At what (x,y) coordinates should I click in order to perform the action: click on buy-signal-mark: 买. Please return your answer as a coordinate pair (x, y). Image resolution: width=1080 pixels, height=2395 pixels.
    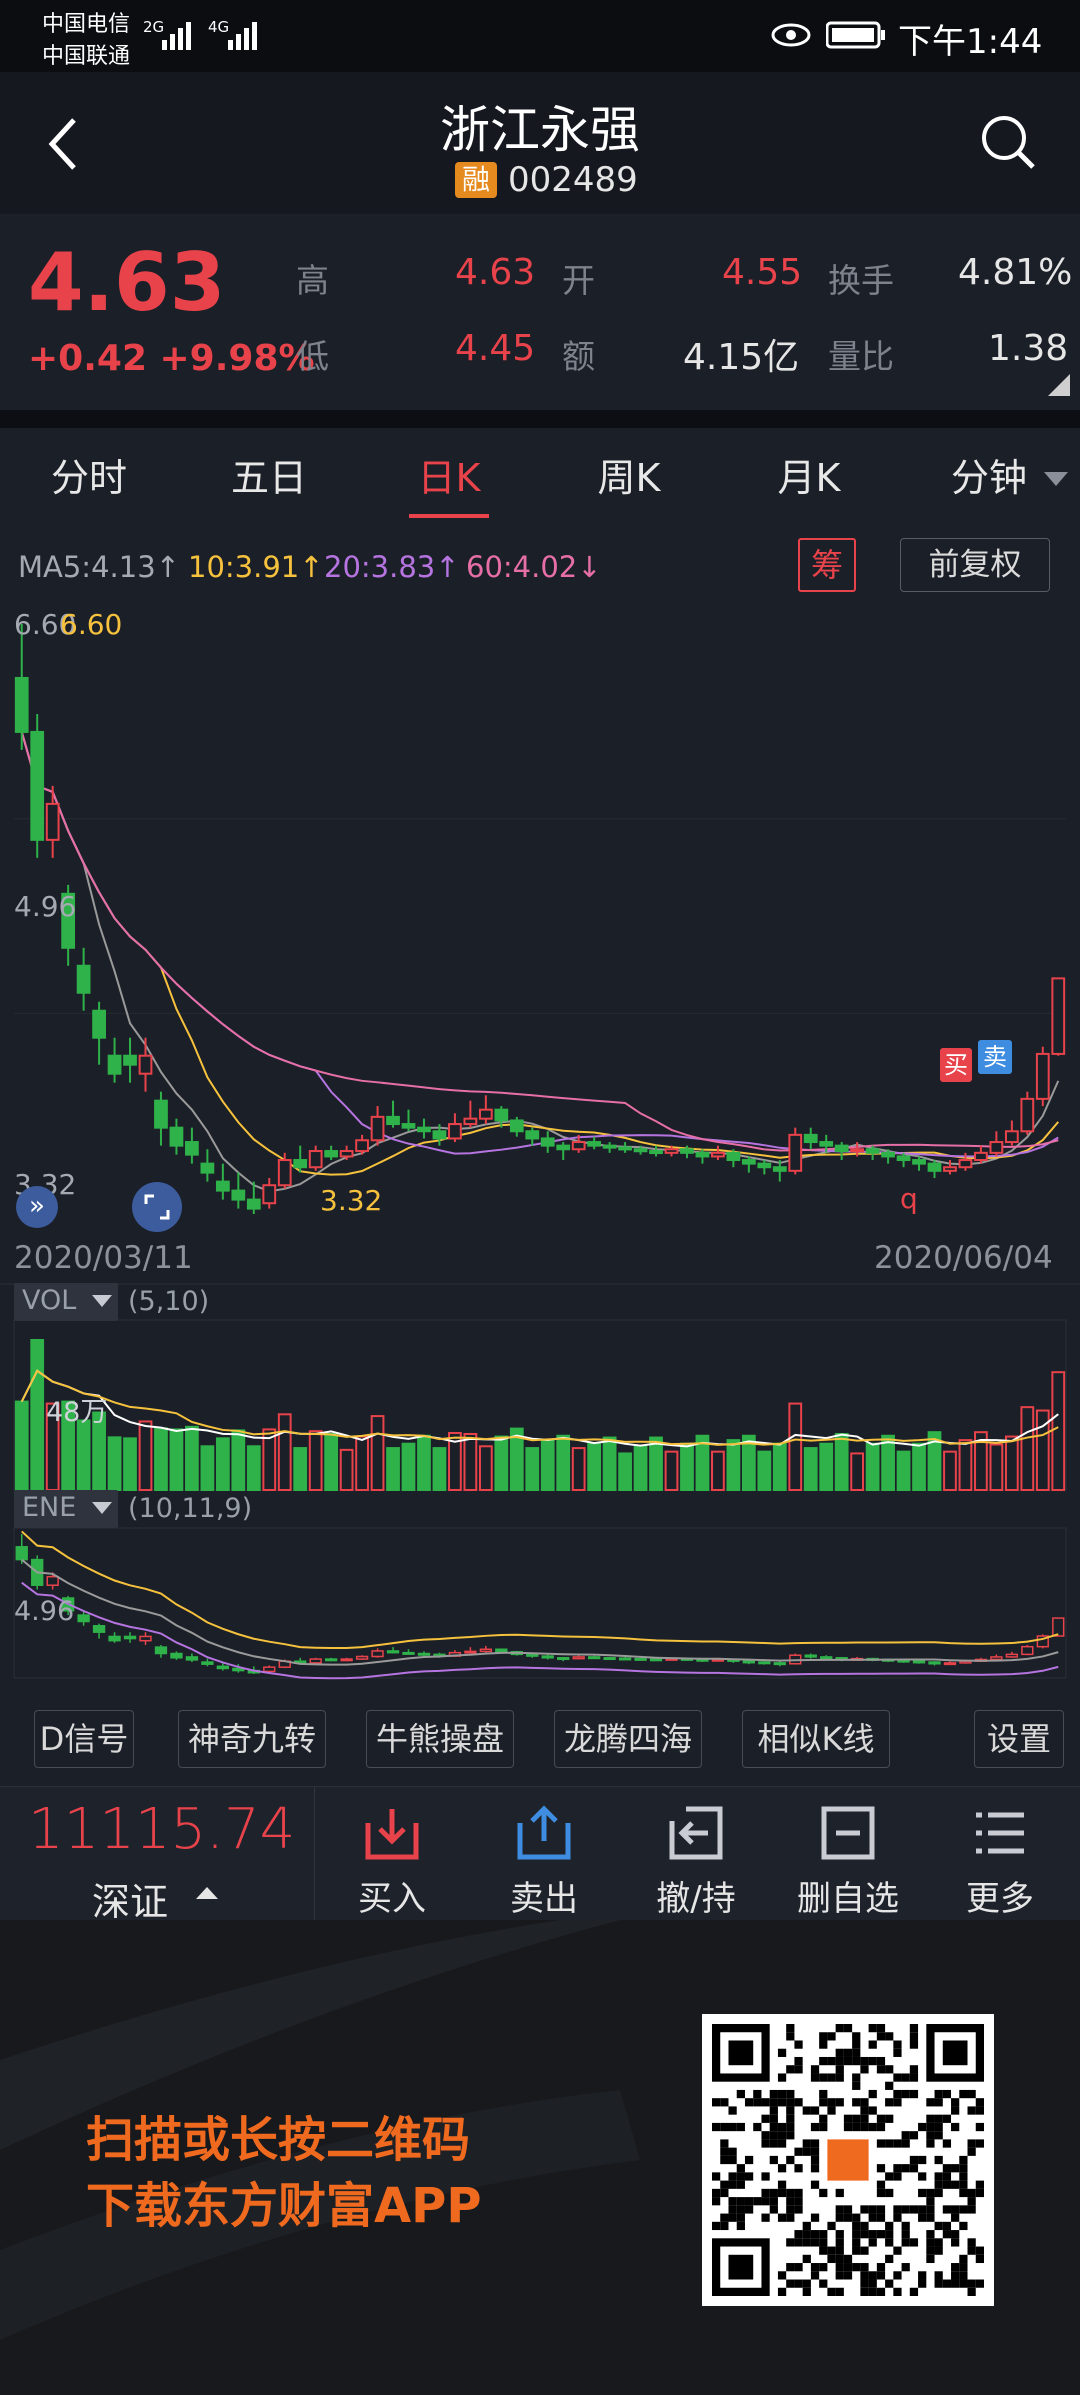
    Looking at the image, I should click on (956, 1065).